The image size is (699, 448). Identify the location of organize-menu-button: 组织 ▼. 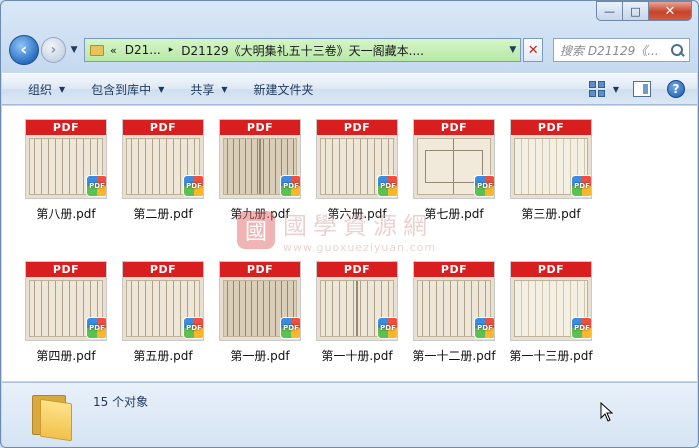
(46, 89).